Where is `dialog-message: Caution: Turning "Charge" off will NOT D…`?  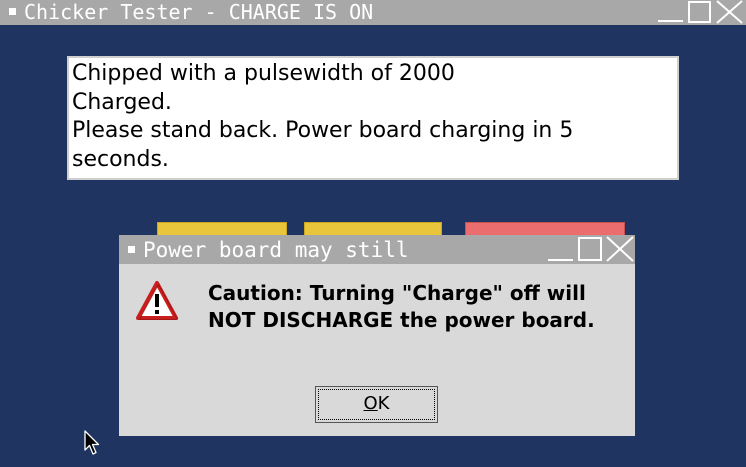
dialog-message: Caution: Turning "Charge" off will NOT D… is located at coordinates (420, 307).